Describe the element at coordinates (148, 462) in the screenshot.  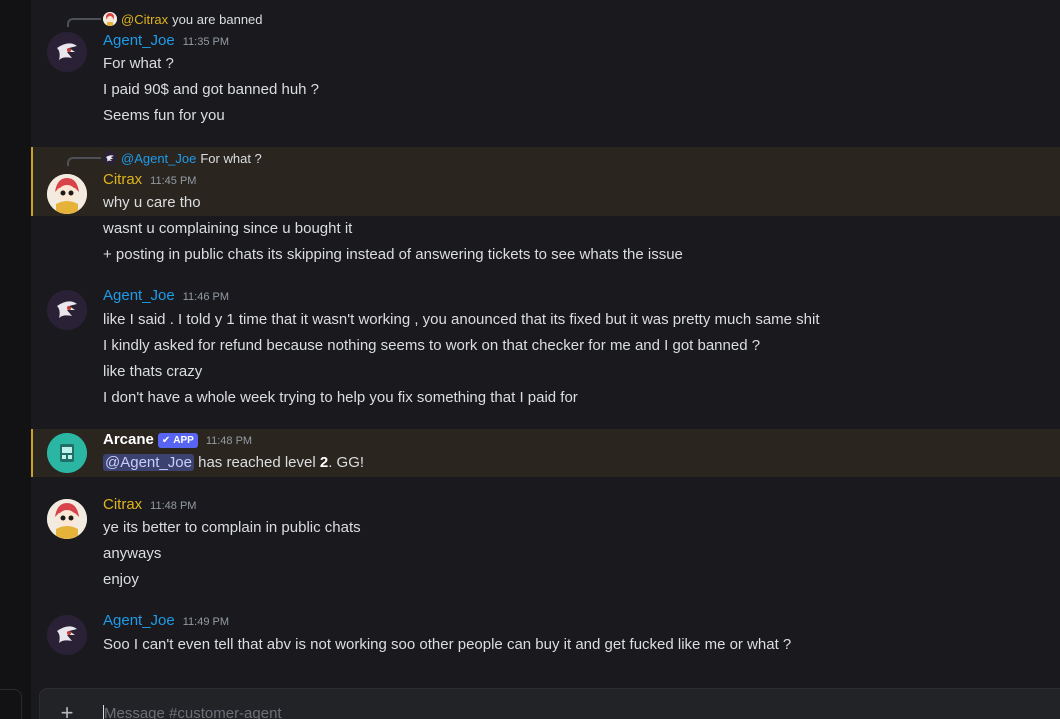
I see `user-mention: @Agent_Joe` at that location.